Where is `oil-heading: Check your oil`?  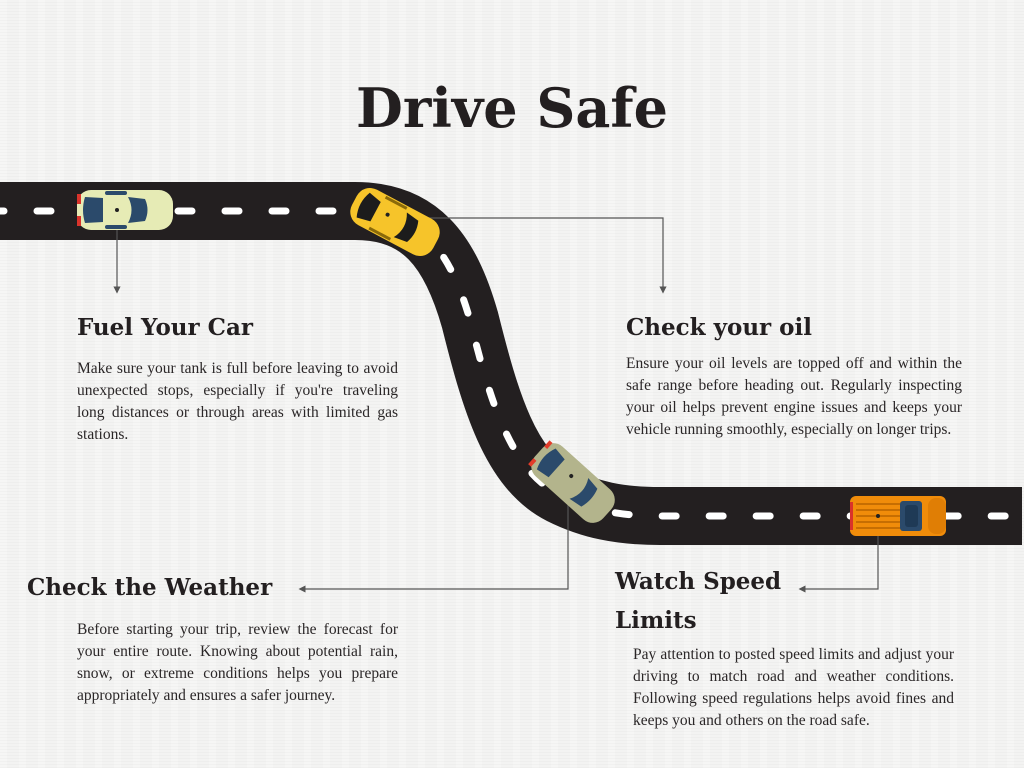 oil-heading: Check your oil is located at coordinates (719, 327).